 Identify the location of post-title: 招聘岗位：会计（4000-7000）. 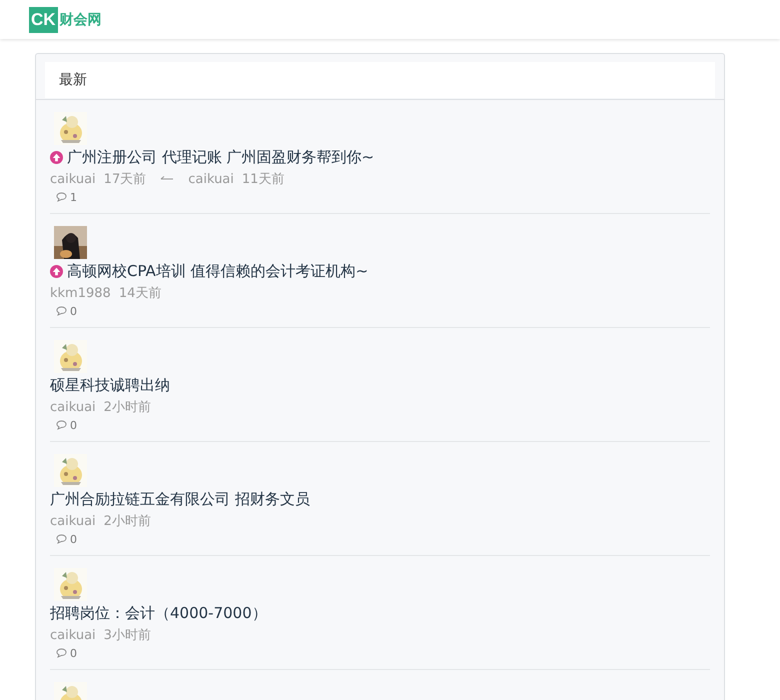
(158, 613).